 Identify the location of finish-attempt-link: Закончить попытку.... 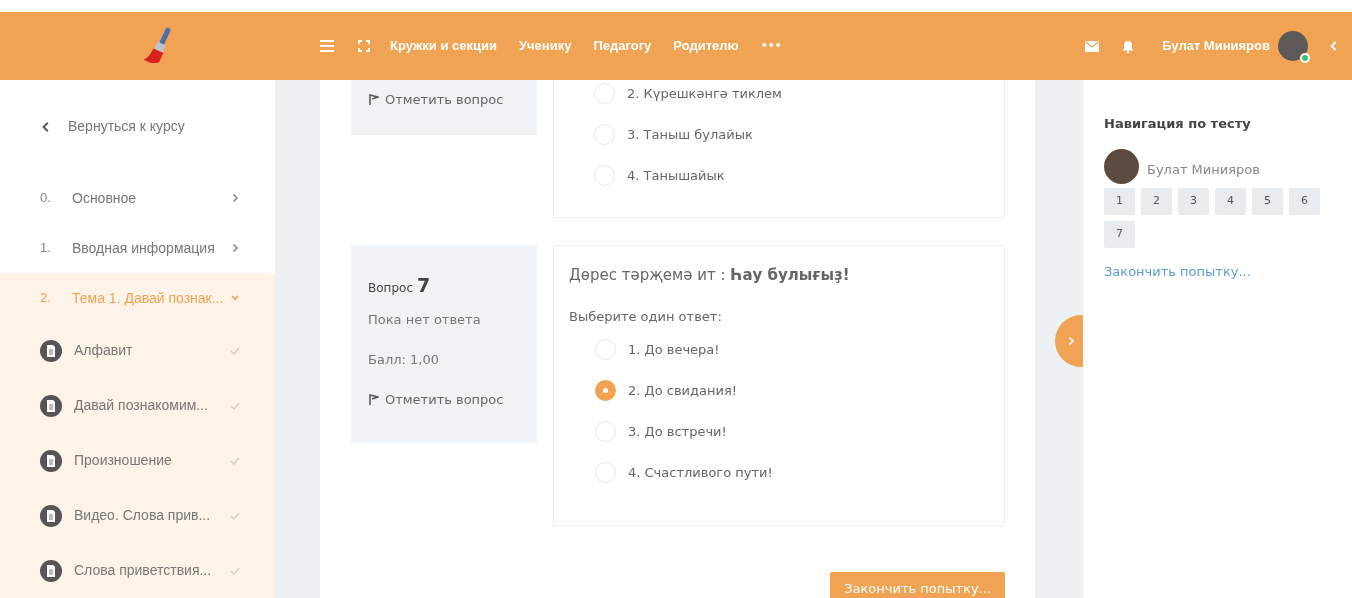
(1228, 271).